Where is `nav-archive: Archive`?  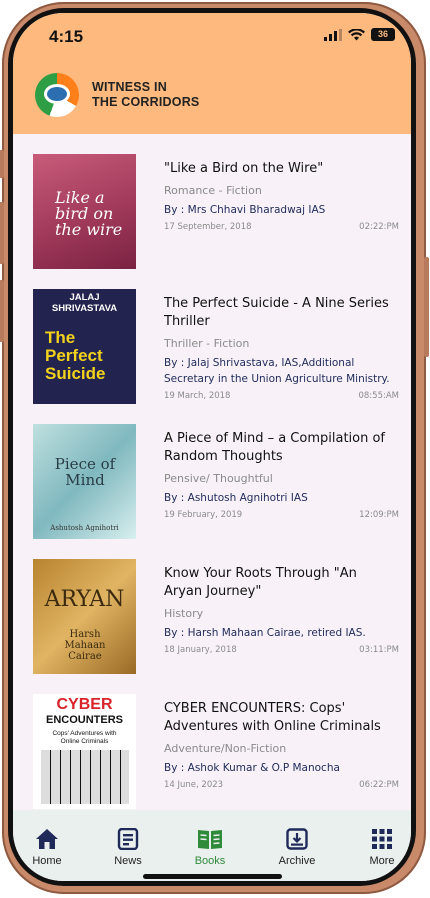
nav-archive: Archive is located at coordinates (297, 847).